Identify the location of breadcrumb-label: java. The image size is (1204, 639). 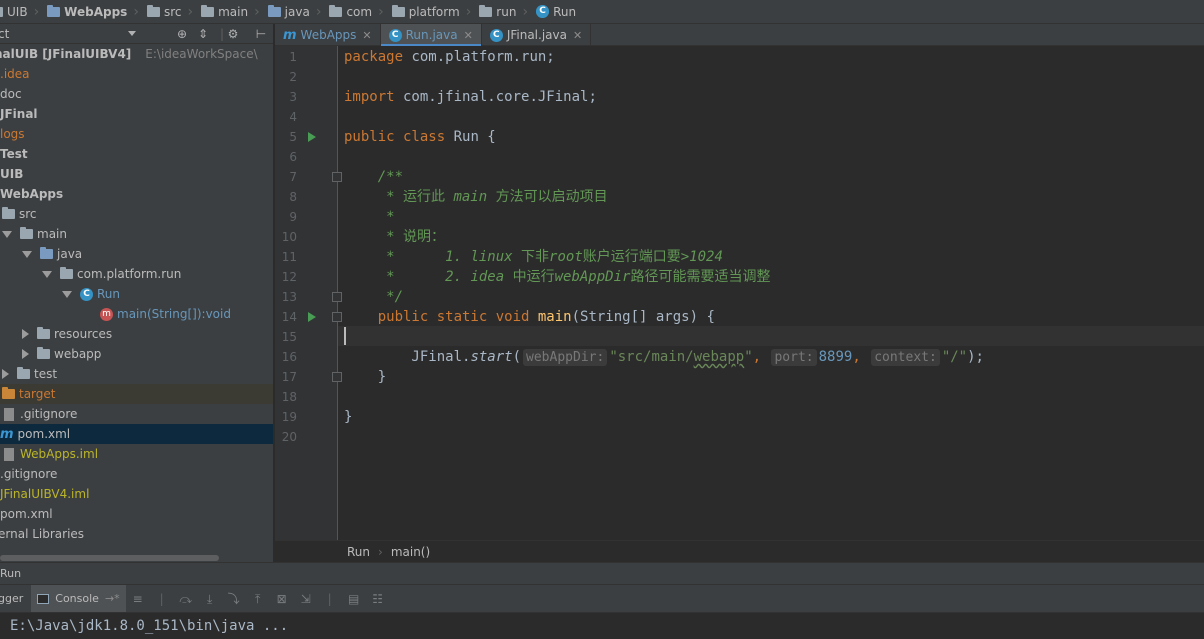
(297, 11).